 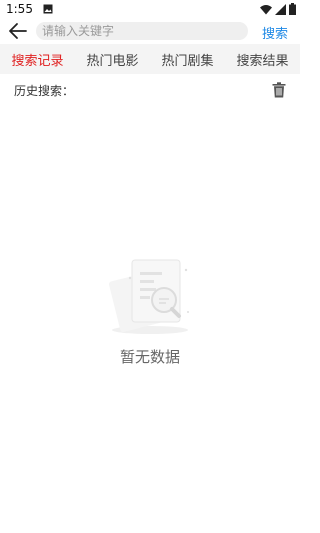 What do you see at coordinates (48, 9) in the screenshot?
I see `image-icon` at bounding box center [48, 9].